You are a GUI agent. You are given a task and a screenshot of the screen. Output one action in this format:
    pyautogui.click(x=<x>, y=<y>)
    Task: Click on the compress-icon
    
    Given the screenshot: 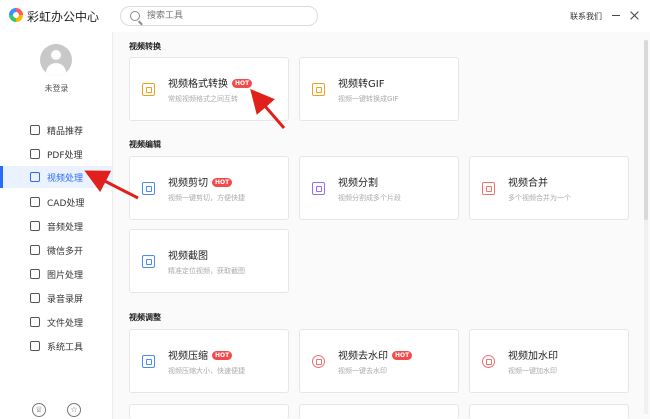 What is the action you would take?
    pyautogui.click(x=148, y=361)
    